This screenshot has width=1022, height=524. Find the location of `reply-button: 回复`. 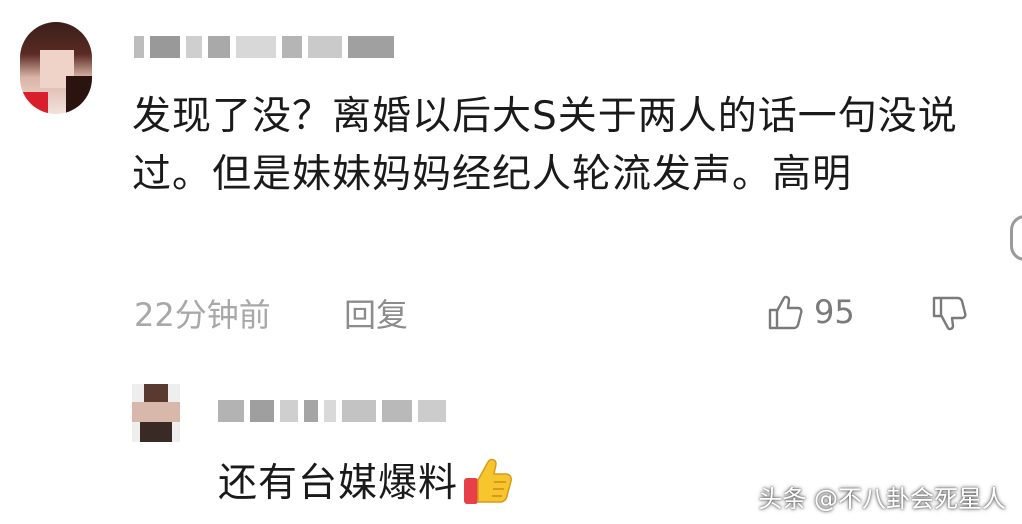

reply-button: 回复 is located at coordinates (376, 313).